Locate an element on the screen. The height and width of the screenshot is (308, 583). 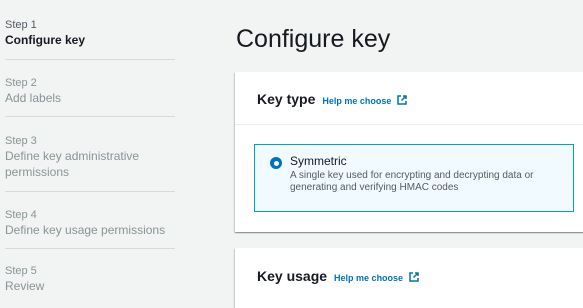
key-type-header: Key type Help me choose is located at coordinates (332, 99).